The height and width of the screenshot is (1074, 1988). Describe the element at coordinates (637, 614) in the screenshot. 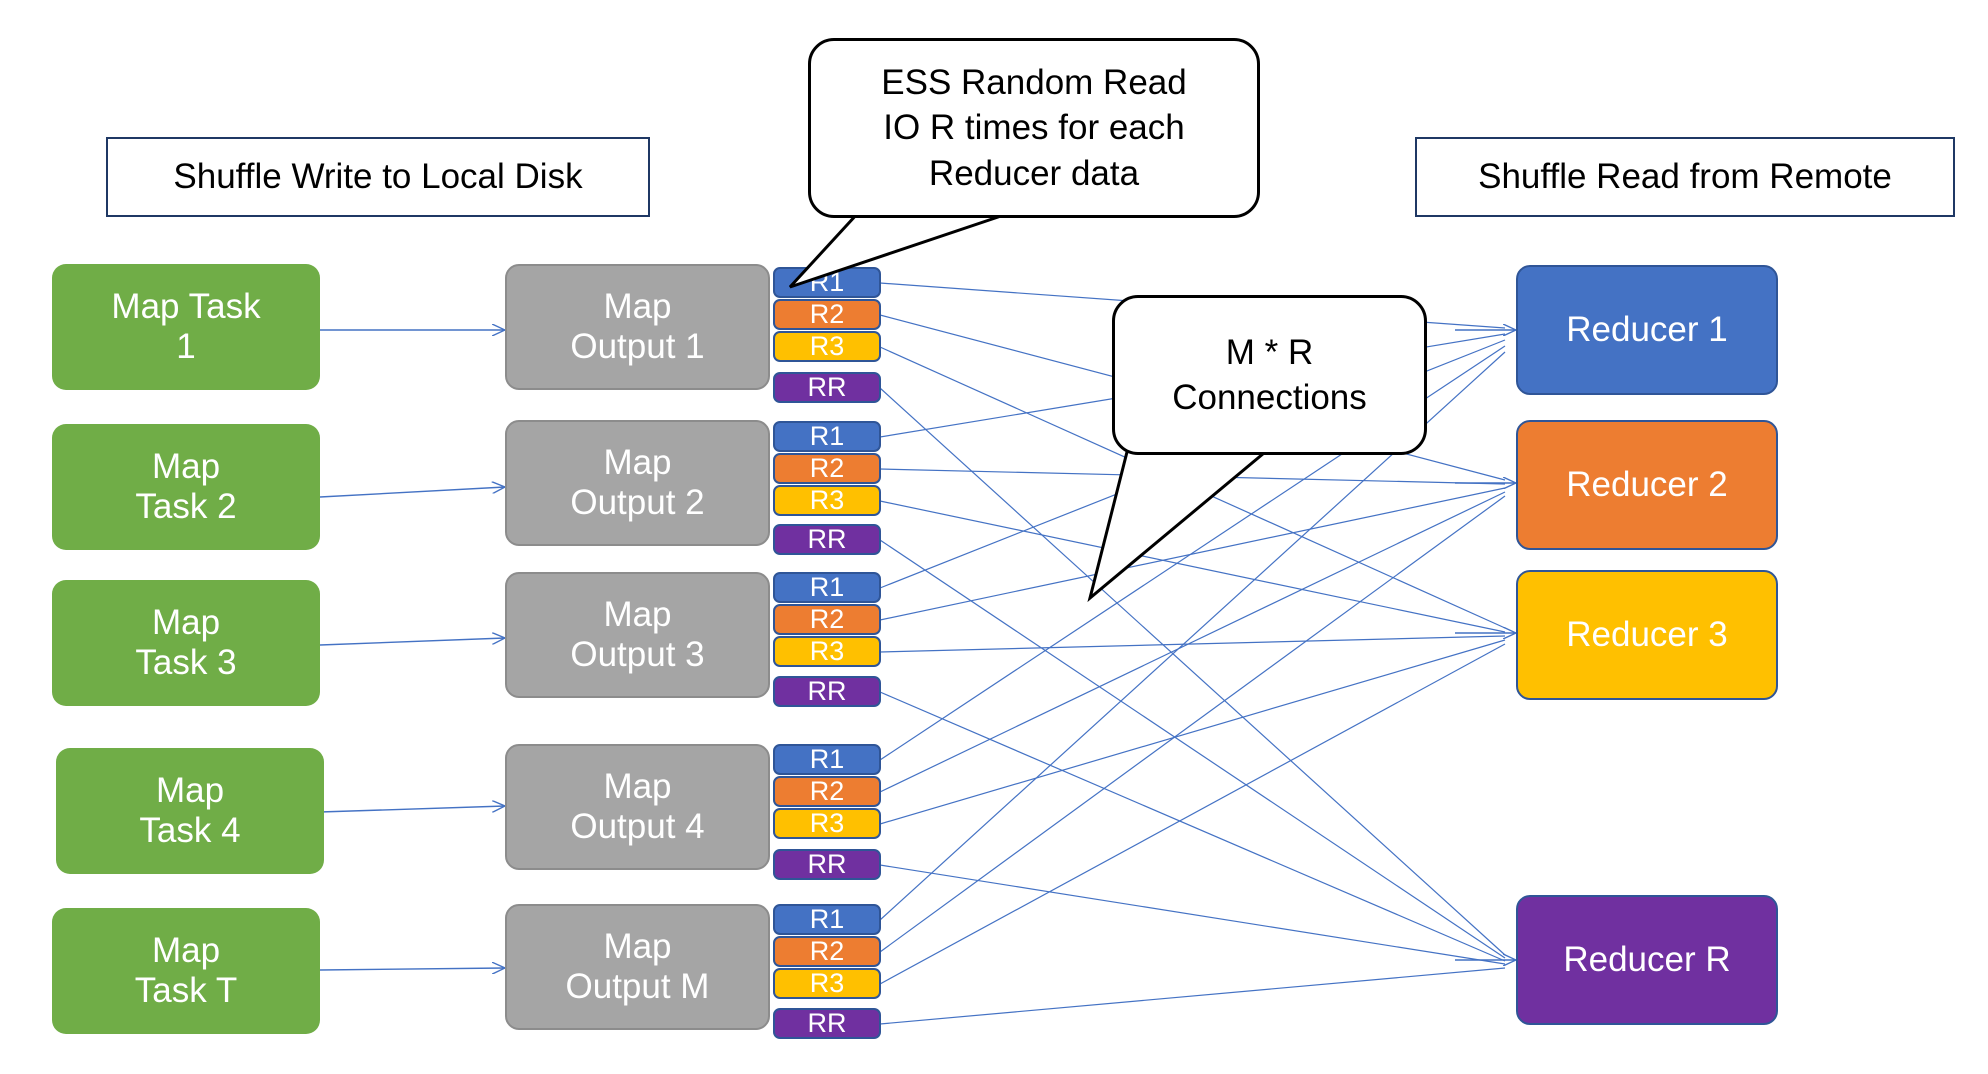

I see `map-output-3-line-1: Map` at that location.